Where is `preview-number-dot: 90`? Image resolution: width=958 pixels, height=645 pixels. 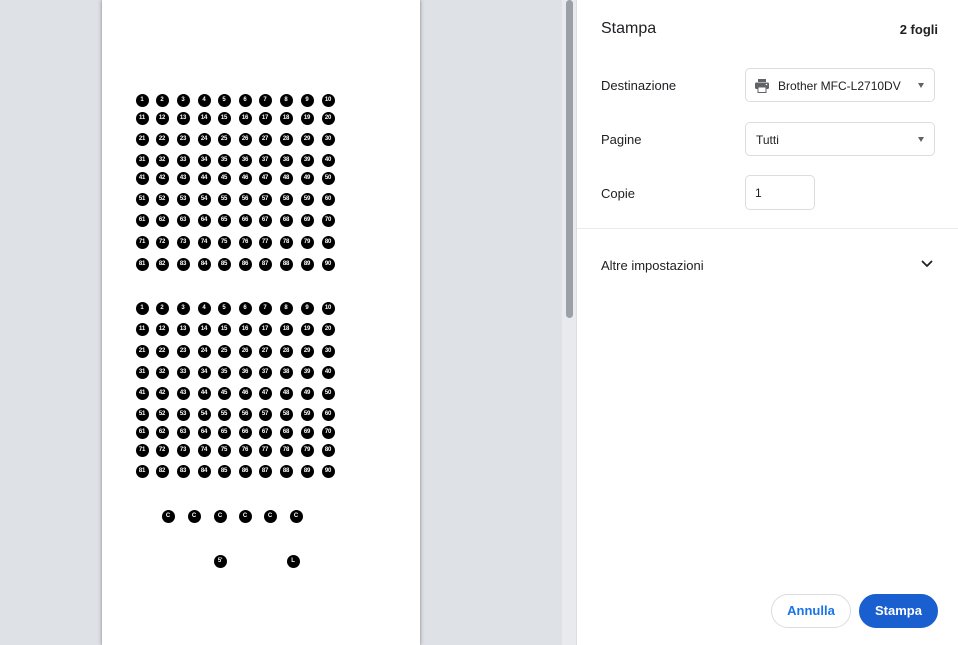 preview-number-dot: 90 is located at coordinates (328, 471).